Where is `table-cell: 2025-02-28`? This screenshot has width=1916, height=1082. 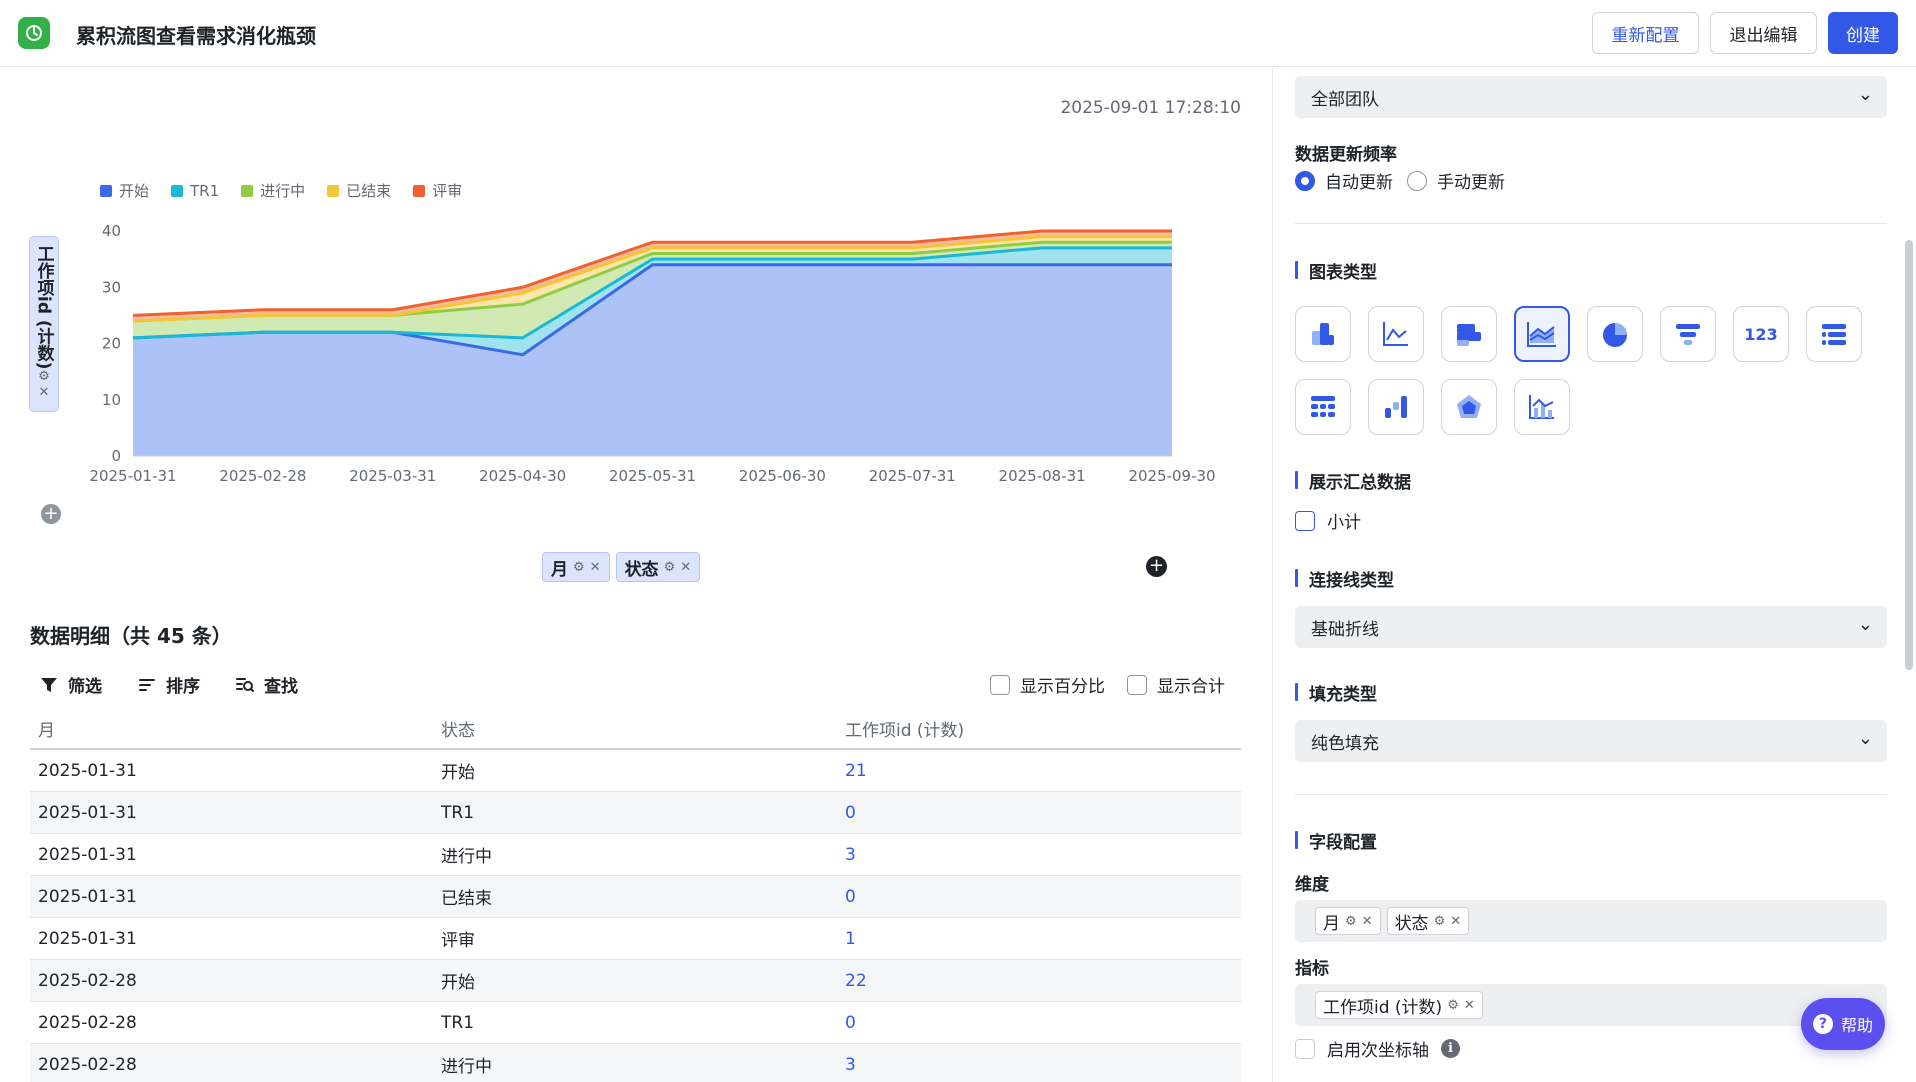
table-cell: 2025-02-28 is located at coordinates (87, 1064).